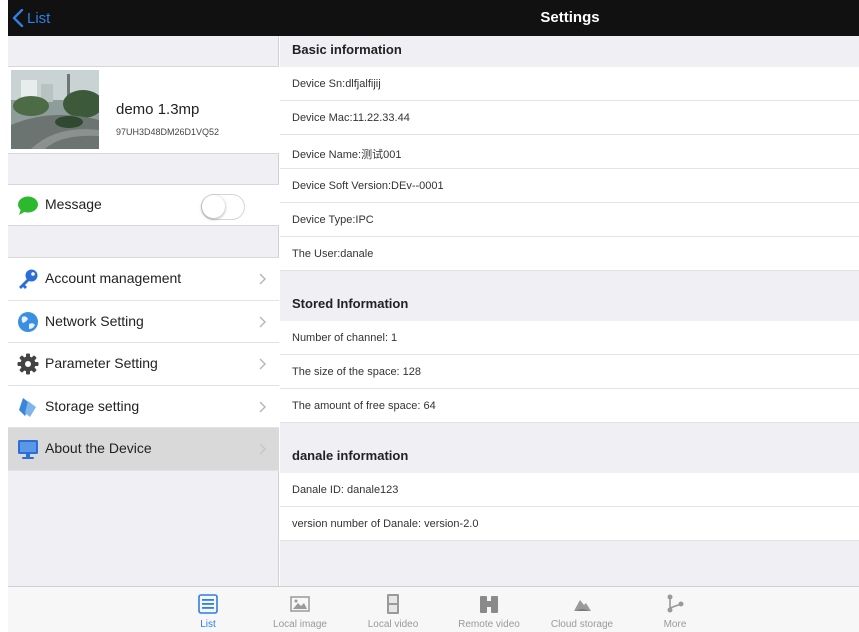 This screenshot has height=632, width=859. I want to click on info-text: The amount of free space: 64, so click(364, 406).